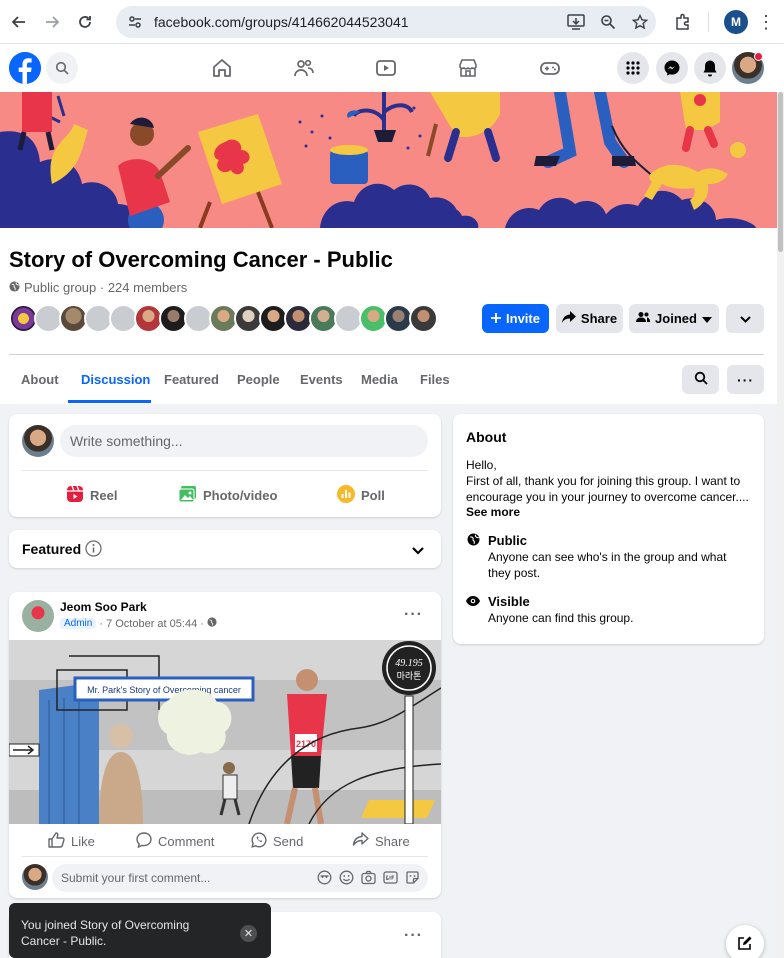 The width and height of the screenshot is (784, 958). I want to click on groups-icon, so click(304, 68).